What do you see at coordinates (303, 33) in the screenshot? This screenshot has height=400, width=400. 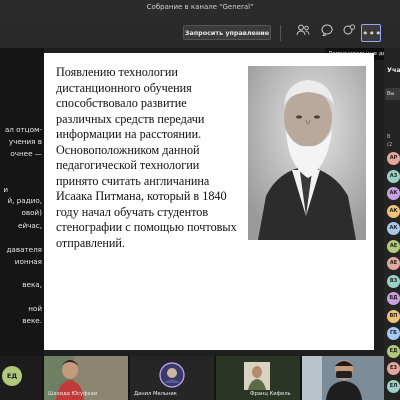 I see `participants-icon` at bounding box center [303, 33].